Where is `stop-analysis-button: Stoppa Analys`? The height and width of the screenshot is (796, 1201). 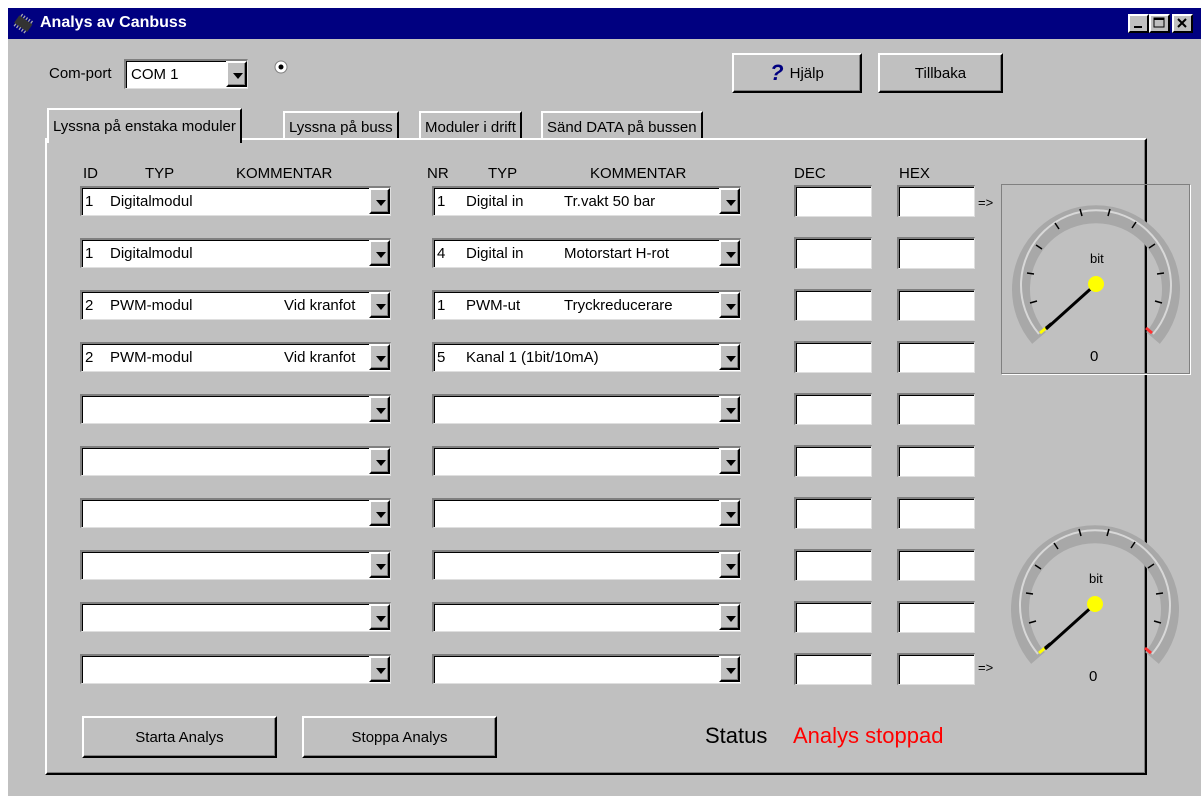 stop-analysis-button: Stoppa Analys is located at coordinates (399, 737).